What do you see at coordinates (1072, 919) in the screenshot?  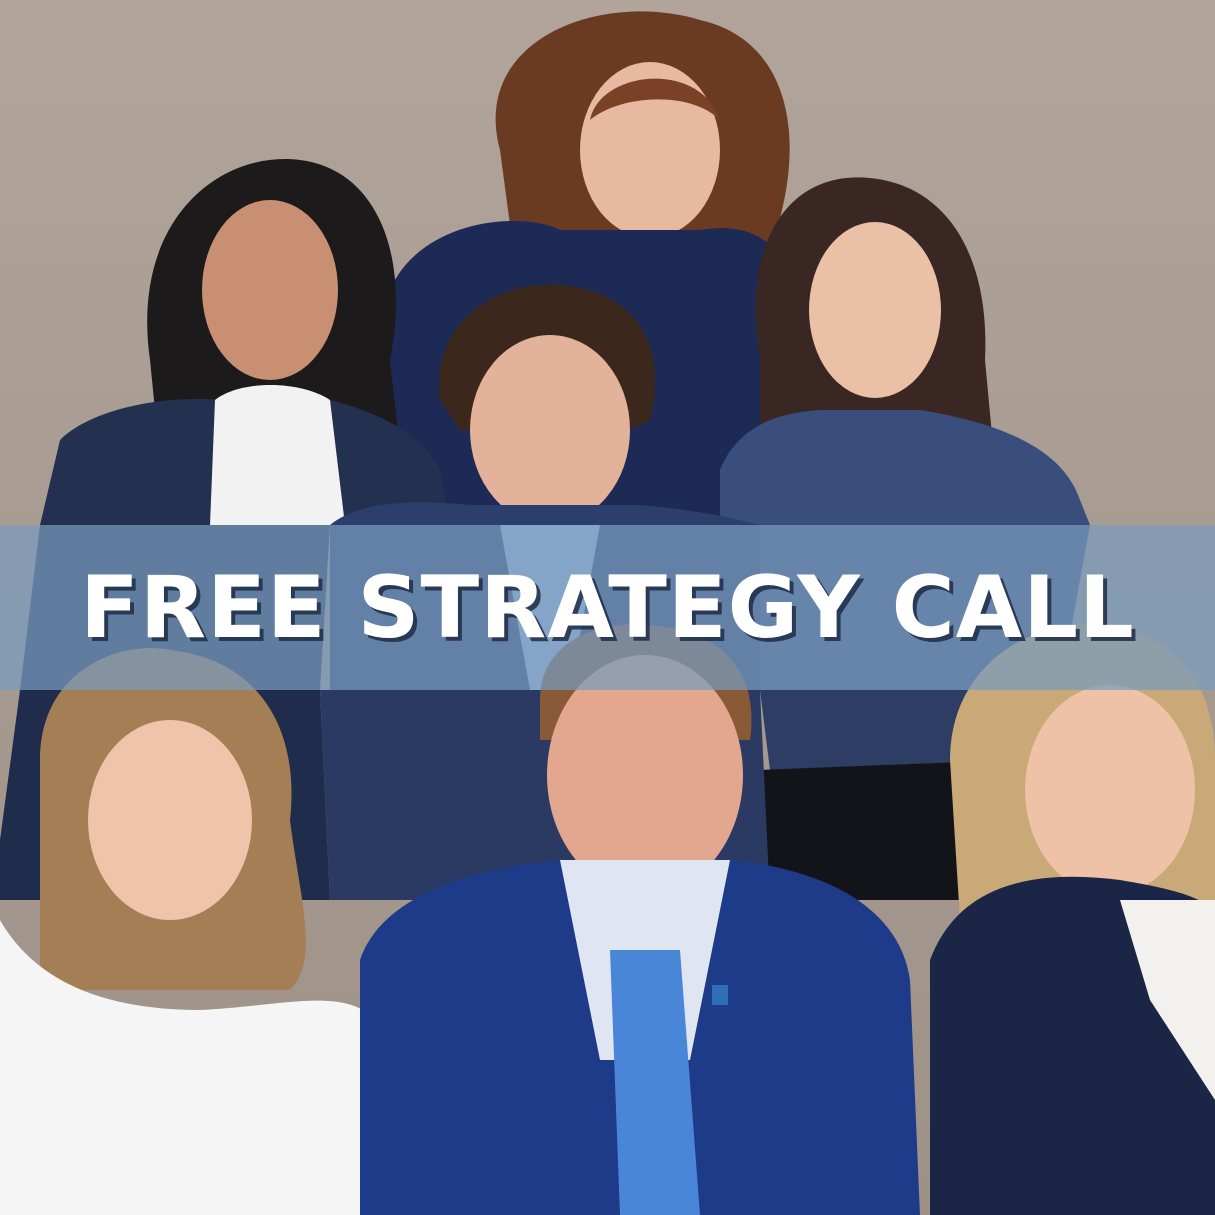 I see `person-bottom-right` at bounding box center [1072, 919].